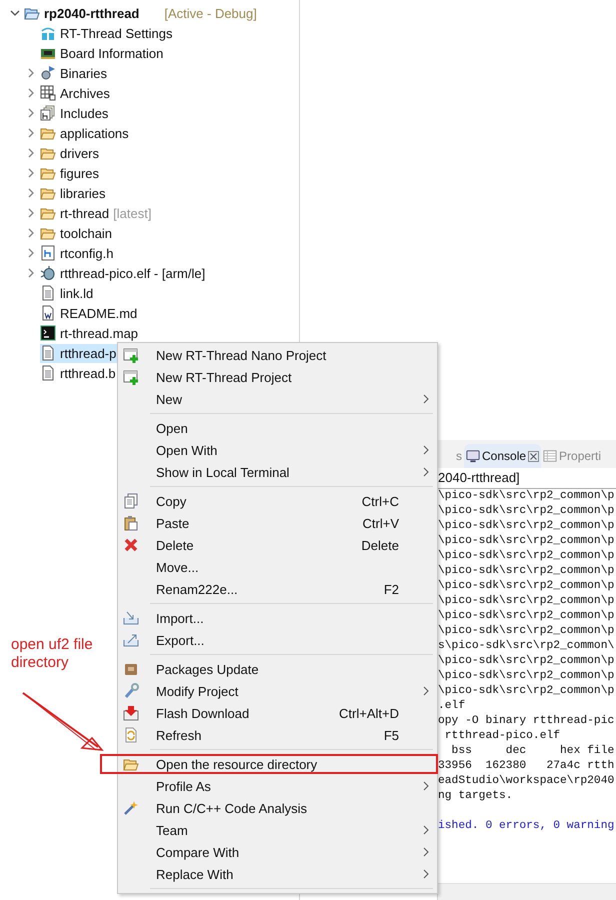 The width and height of the screenshot is (616, 900). What do you see at coordinates (68, 293) in the screenshot?
I see `tree-item: link.ld` at bounding box center [68, 293].